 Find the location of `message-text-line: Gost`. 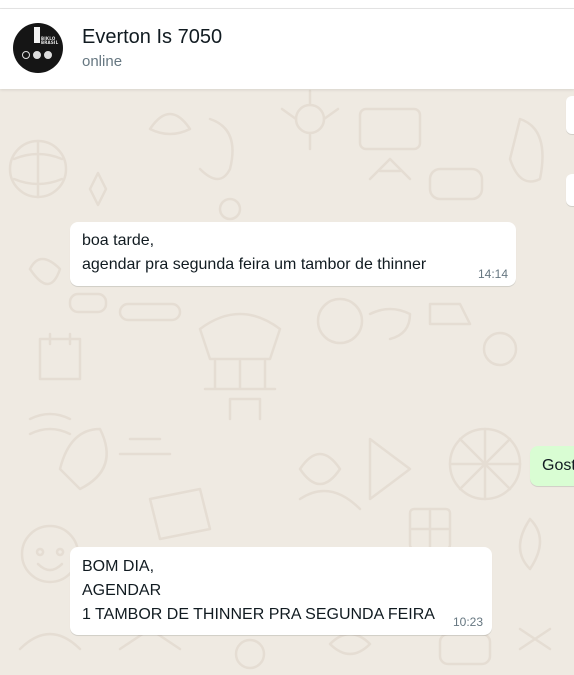

message-text-line: Gost is located at coordinates (558, 465).